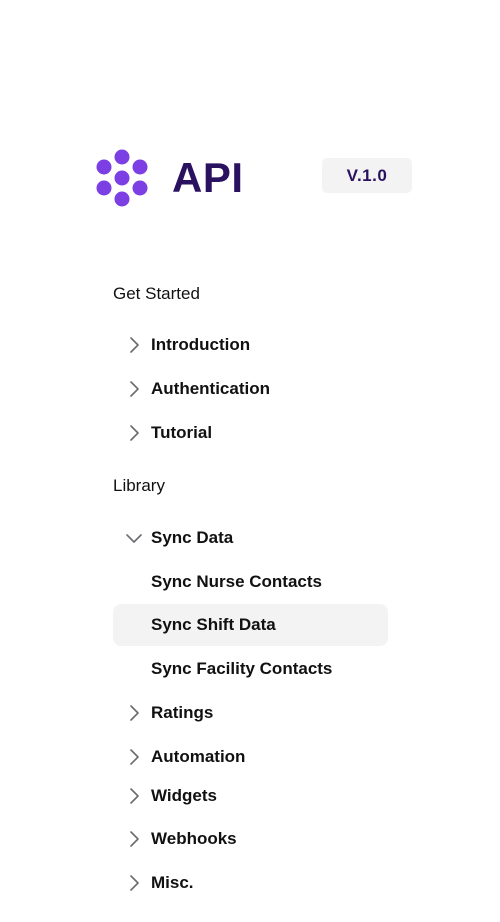  I want to click on nav-item-sync-nurse-contacts: Sync Nurse Contacts, so click(250, 582).